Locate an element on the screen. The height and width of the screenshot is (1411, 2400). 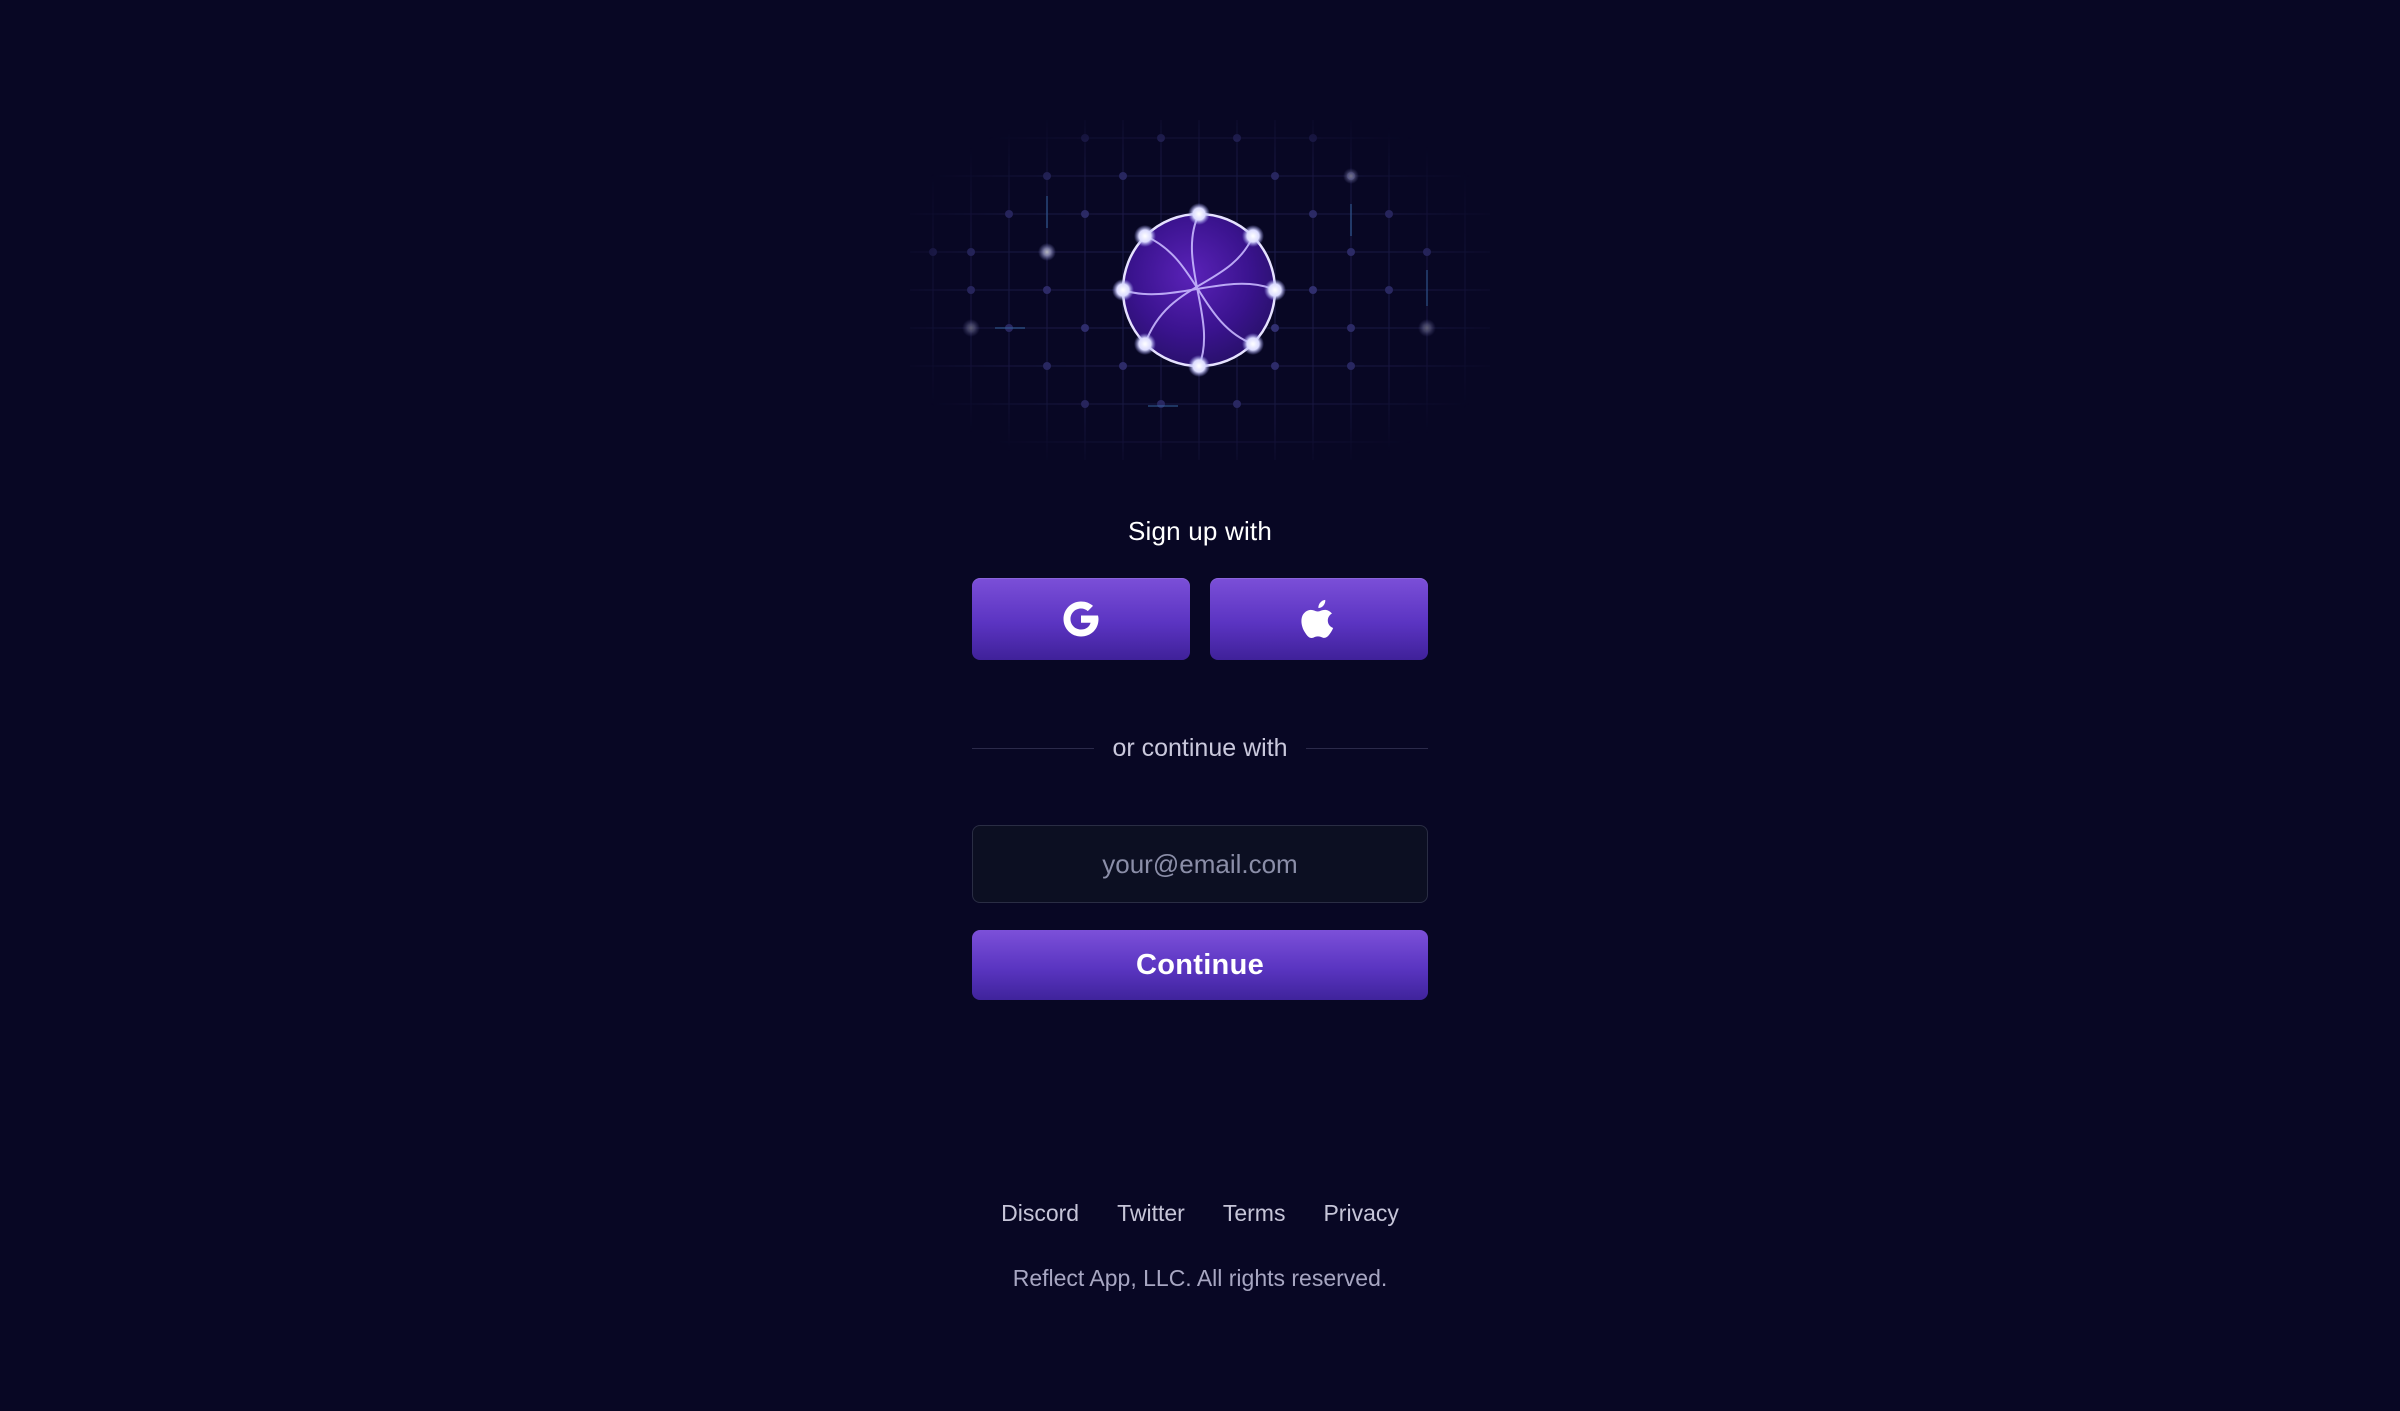
continue-label: Continue is located at coordinates (1200, 964).